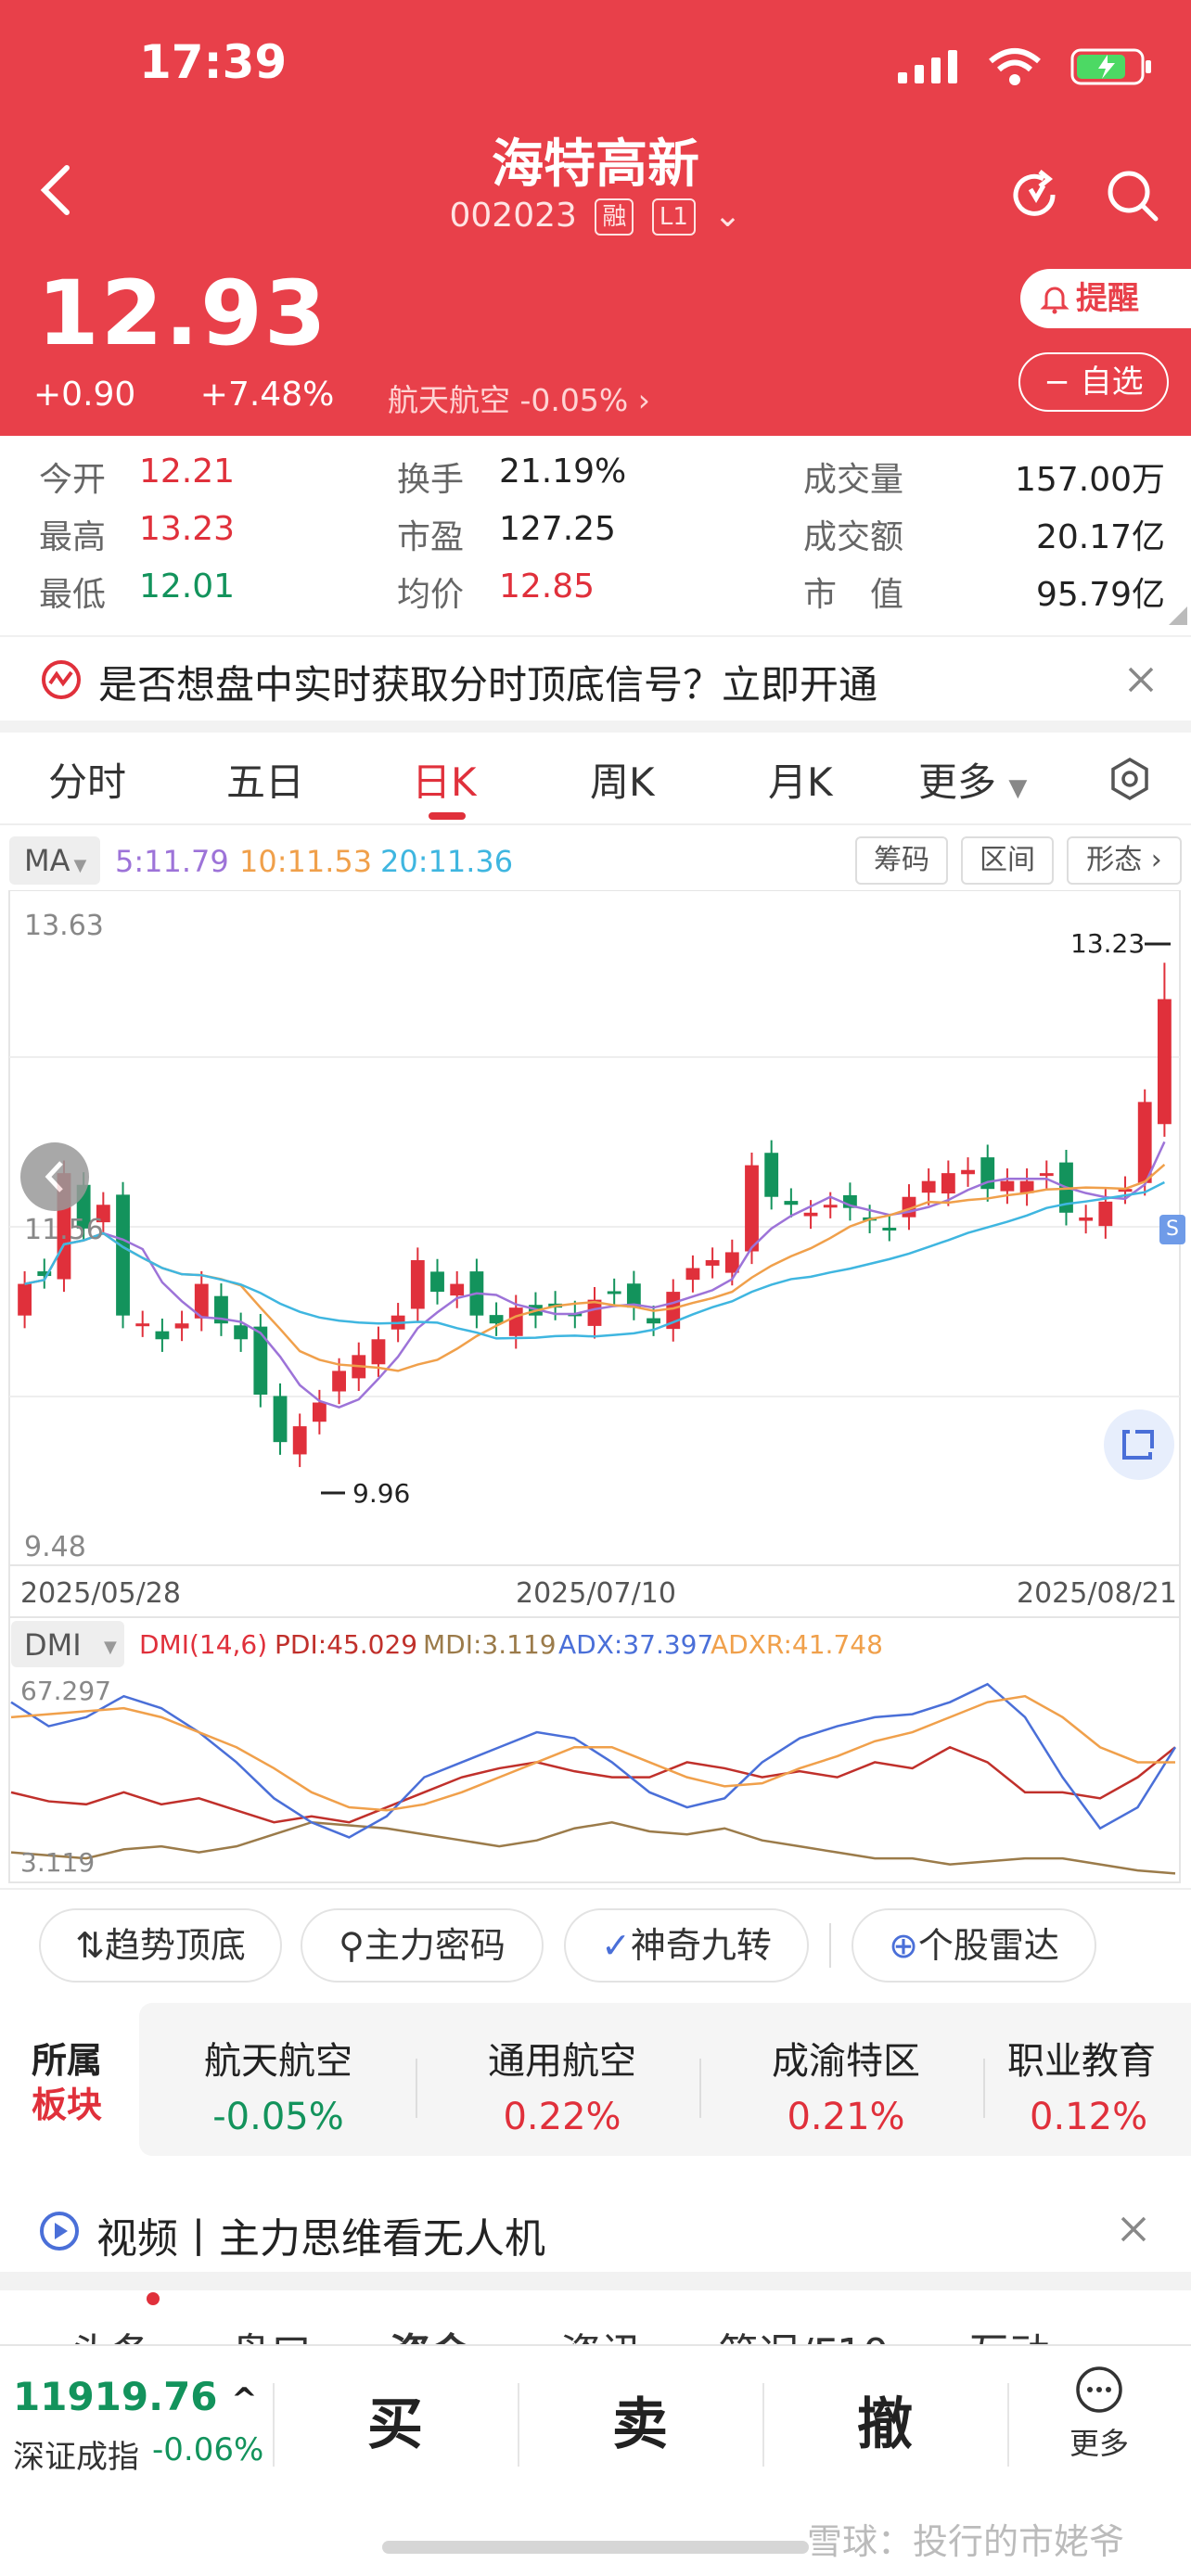 This screenshot has width=1191, height=2576. What do you see at coordinates (183, 313) in the screenshot?
I see `last-price: 12.93` at bounding box center [183, 313].